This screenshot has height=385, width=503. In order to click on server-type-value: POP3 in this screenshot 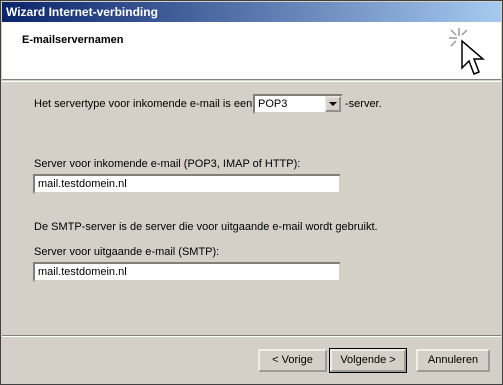, I will do `click(273, 104)`.